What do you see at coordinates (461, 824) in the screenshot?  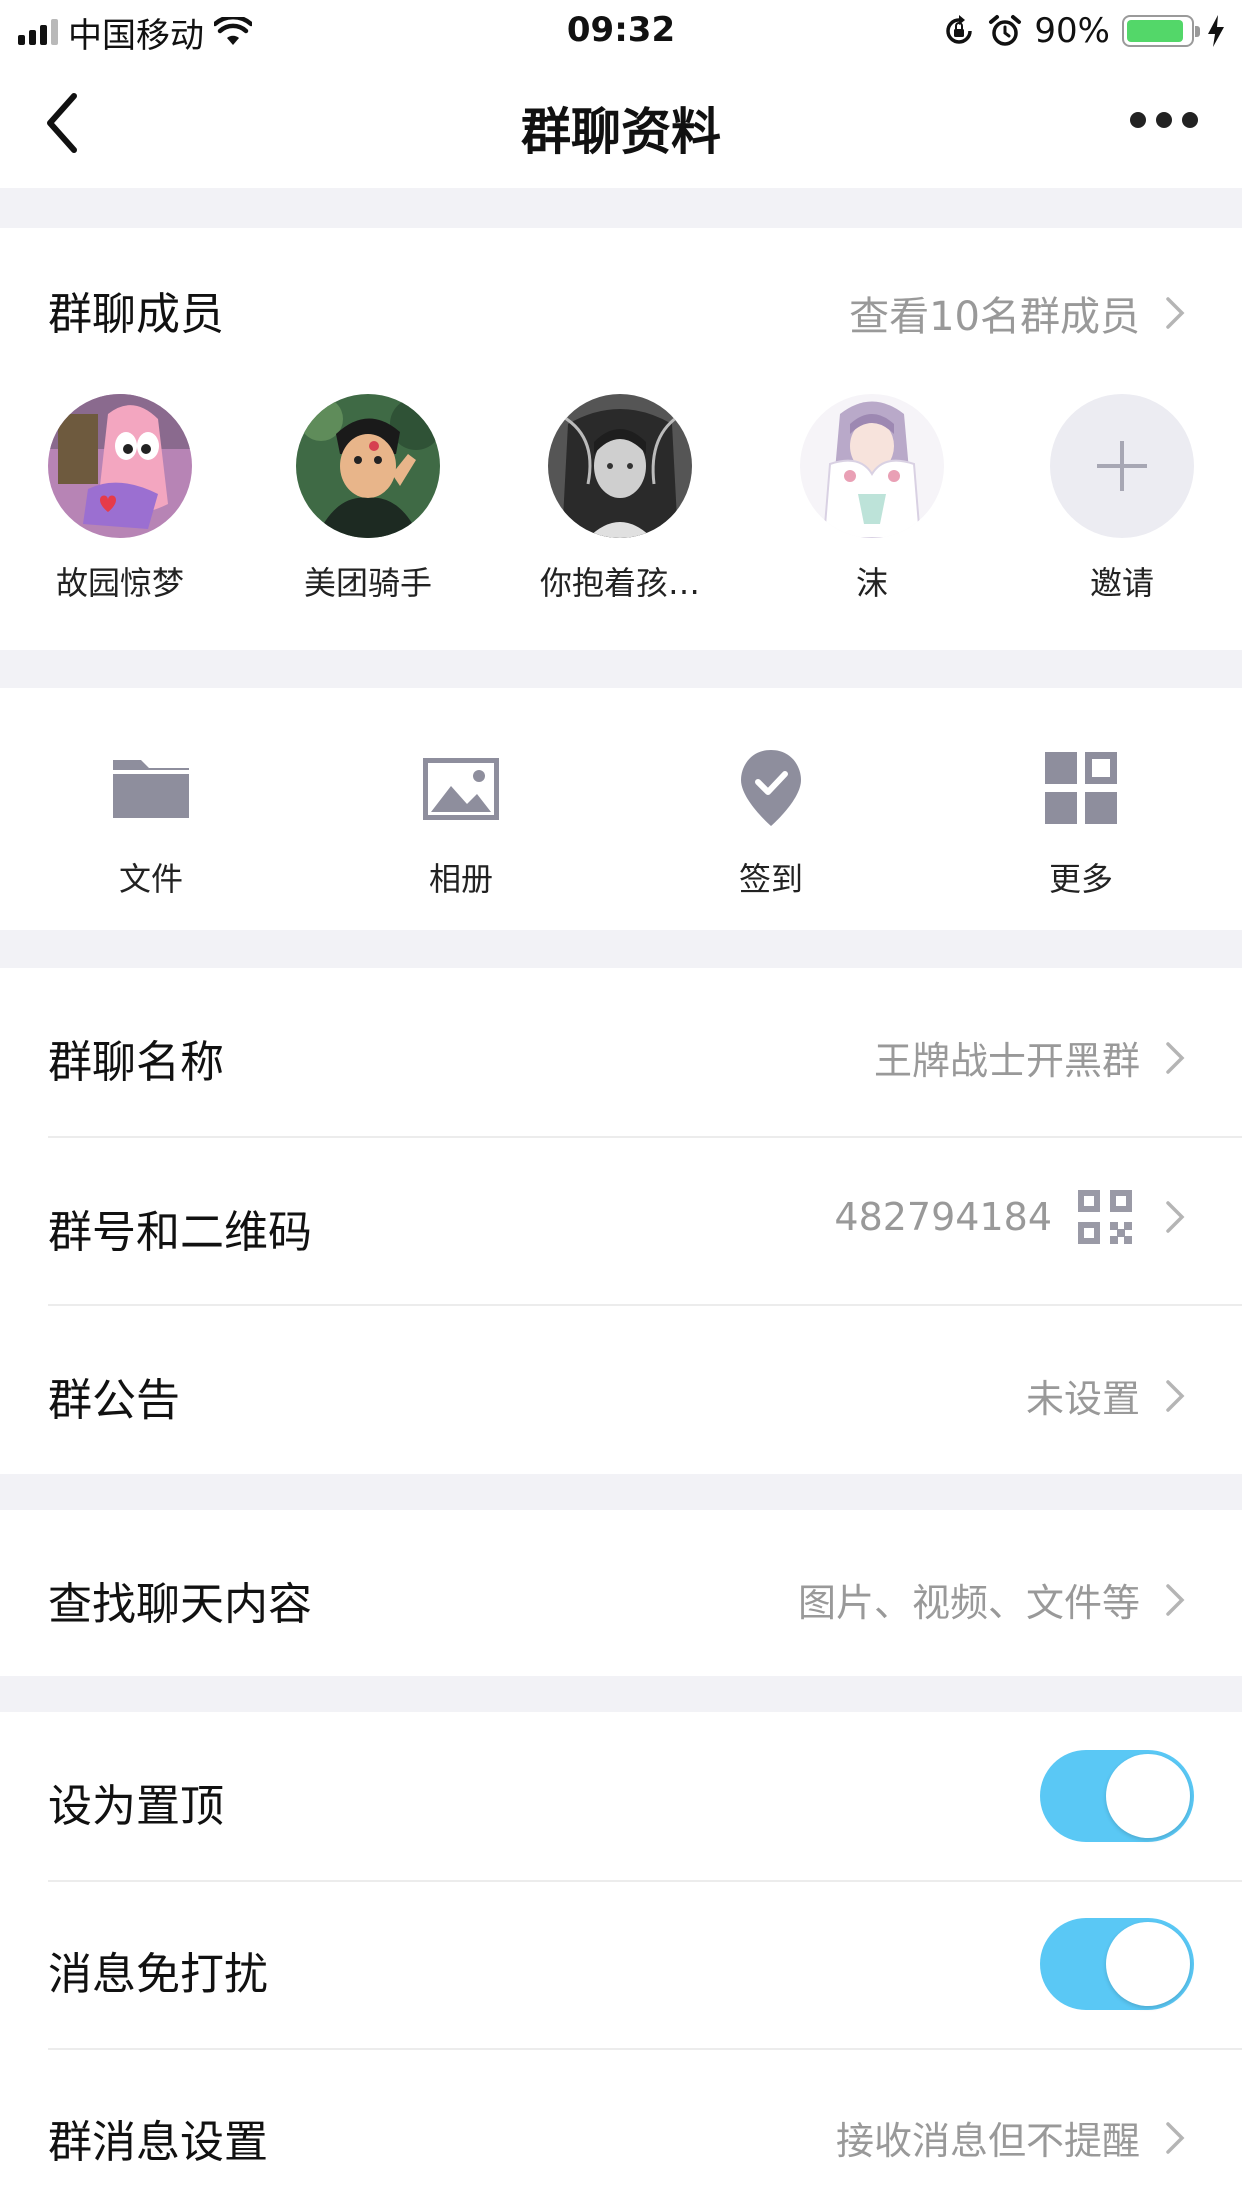 I see `tool-album: 相册` at bounding box center [461, 824].